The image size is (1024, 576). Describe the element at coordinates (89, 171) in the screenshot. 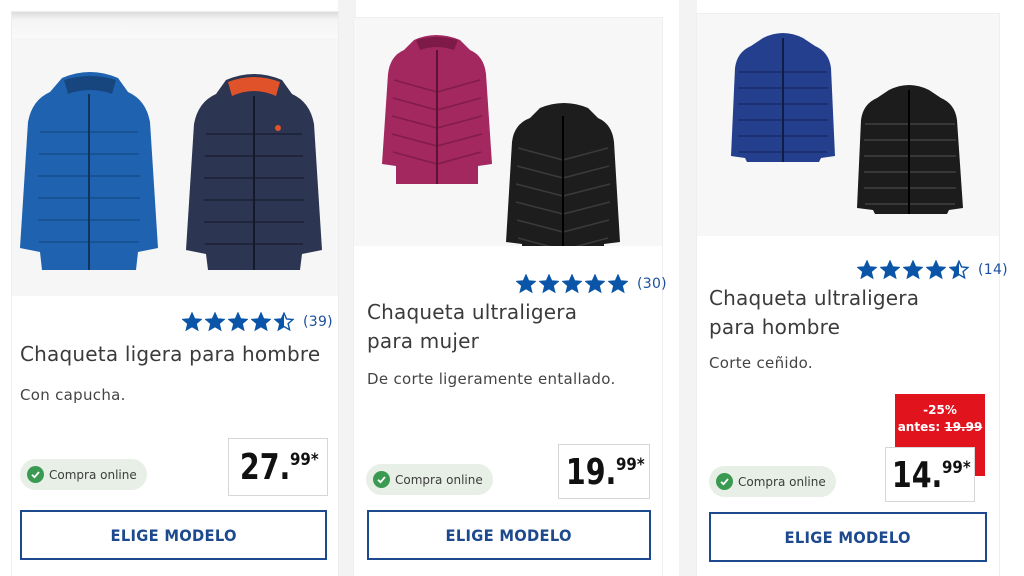

I see `jacket-blue-hooded-icon` at that location.